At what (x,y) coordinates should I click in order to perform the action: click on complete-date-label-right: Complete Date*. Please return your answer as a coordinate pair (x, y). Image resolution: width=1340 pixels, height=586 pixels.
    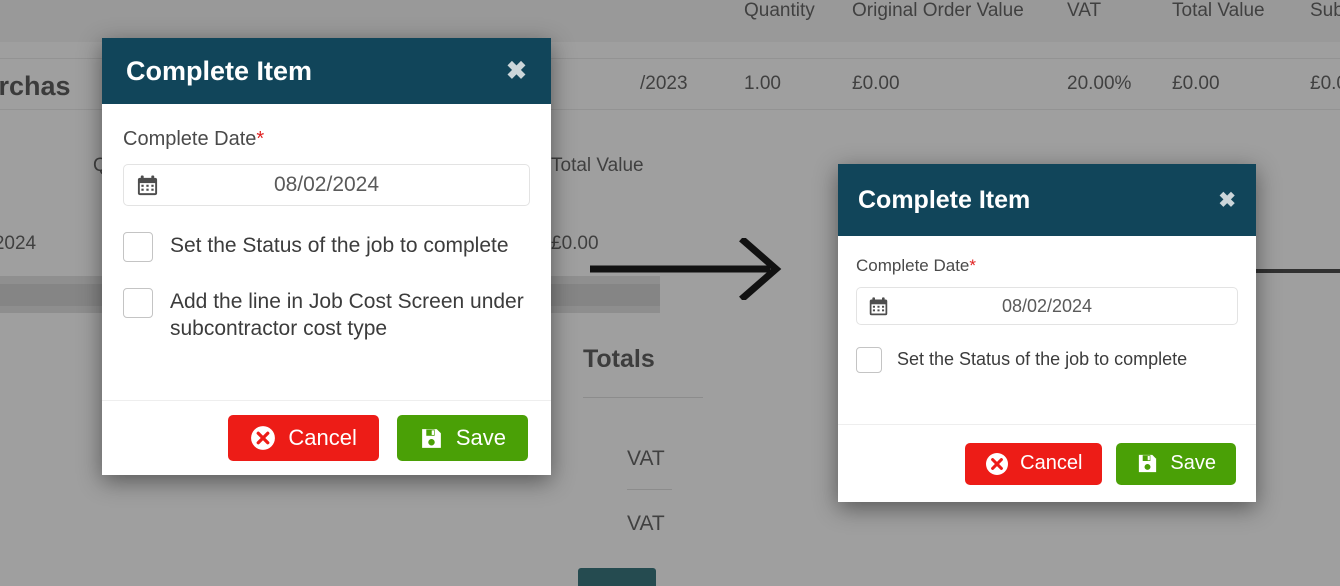
    Looking at the image, I should click on (1047, 266).